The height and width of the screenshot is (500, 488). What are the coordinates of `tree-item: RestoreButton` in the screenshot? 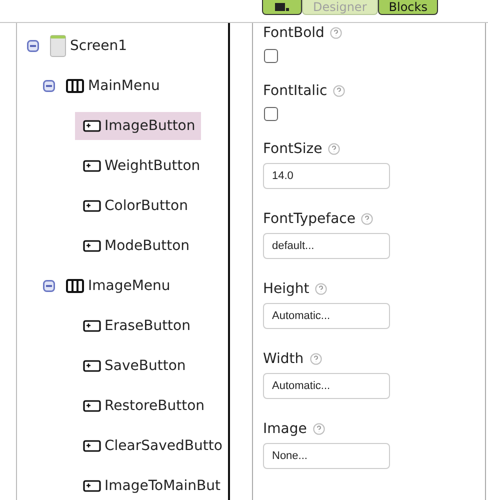 It's located at (142, 406).